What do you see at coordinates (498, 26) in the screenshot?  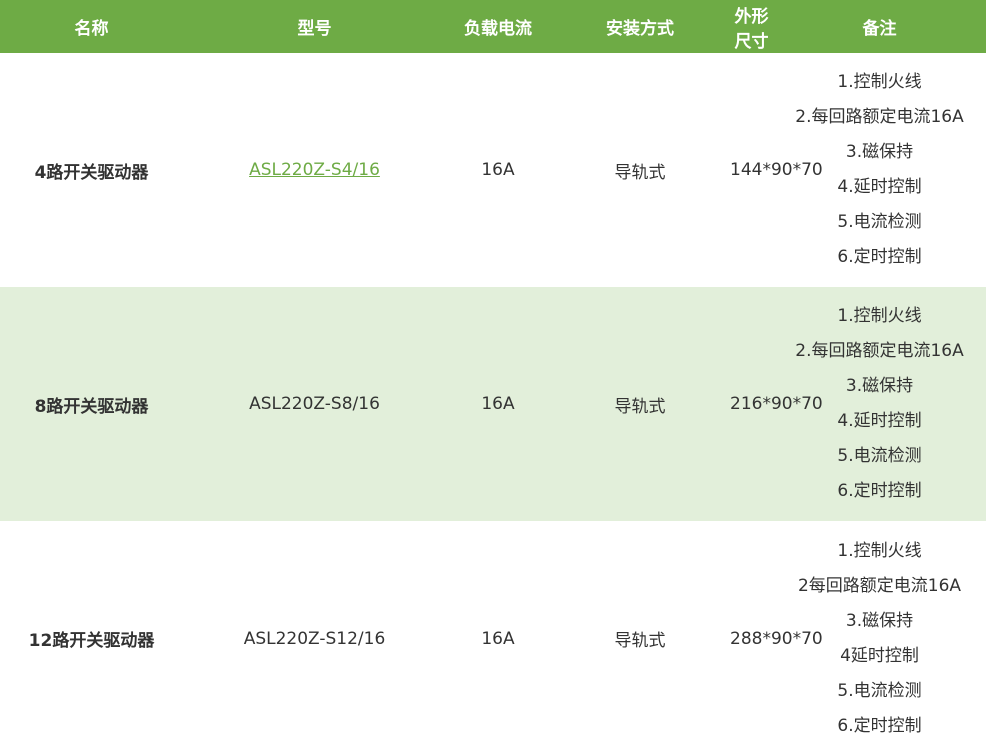 I see `header-load-current: 负载电流` at bounding box center [498, 26].